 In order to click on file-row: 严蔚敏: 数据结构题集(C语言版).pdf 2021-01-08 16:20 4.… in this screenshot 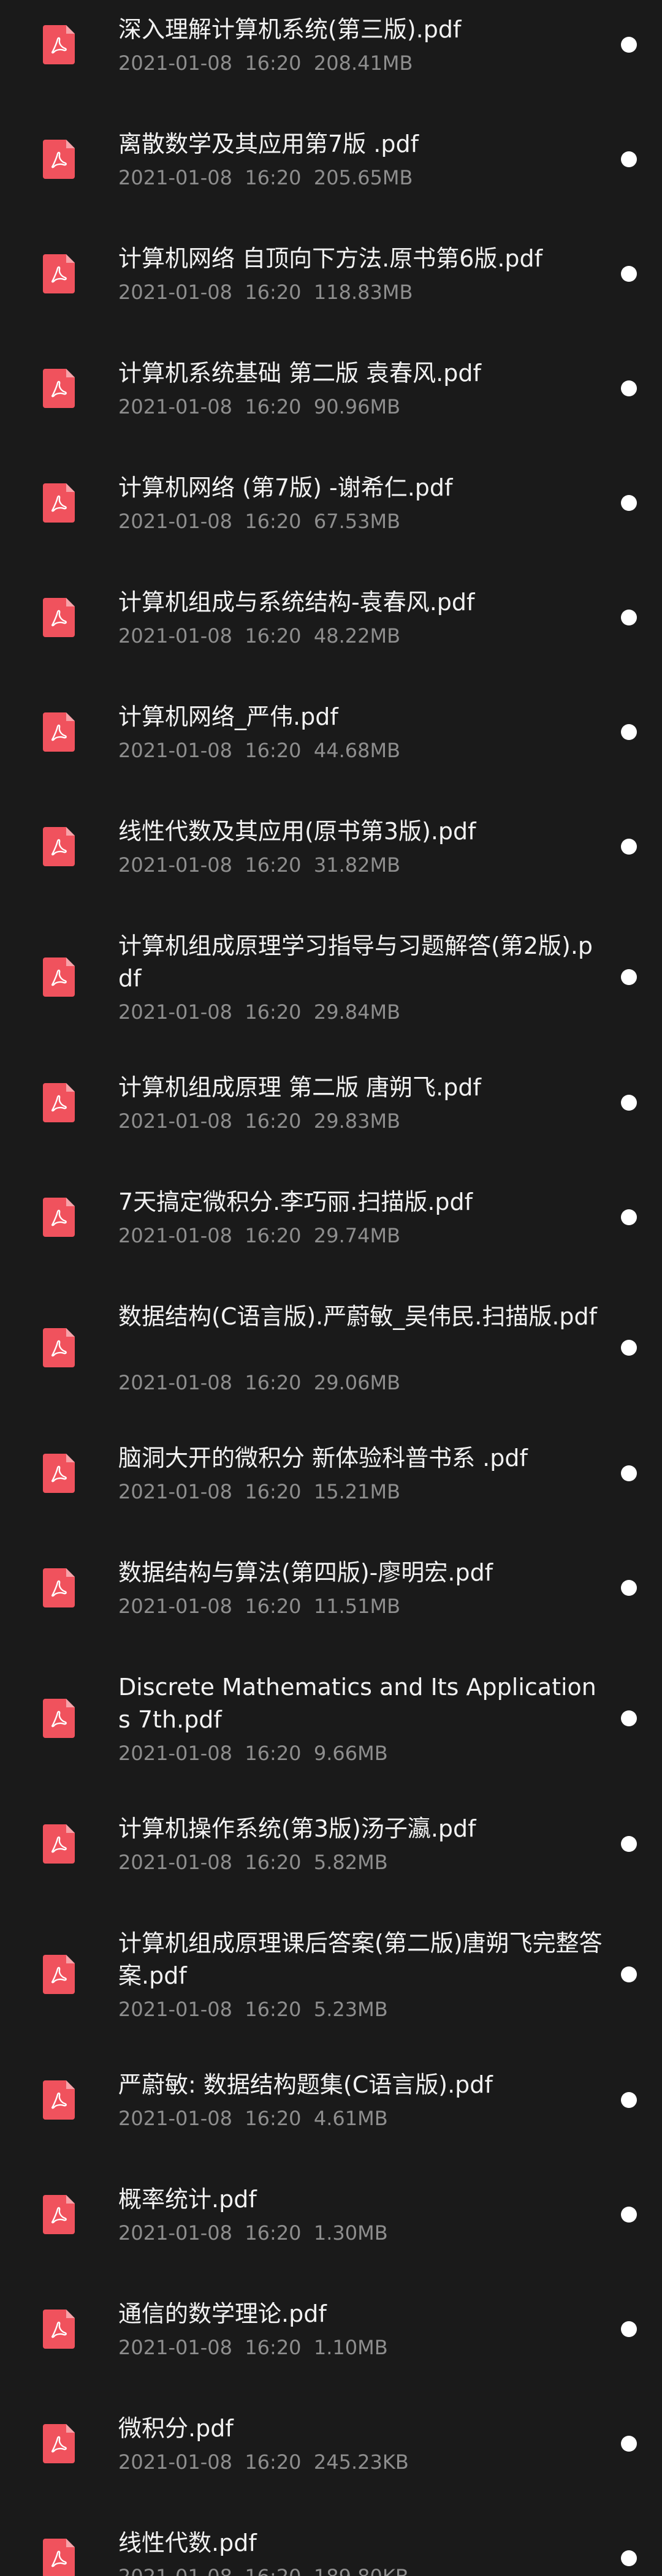, I will do `click(331, 2100)`.